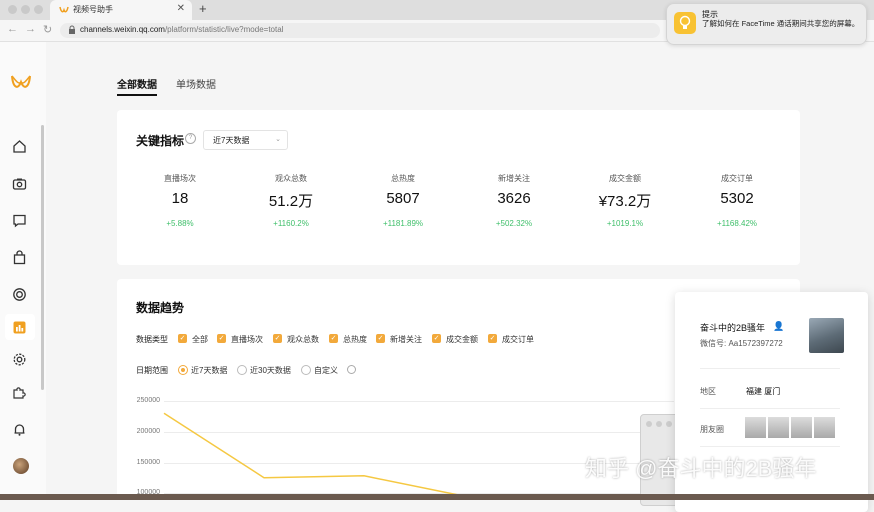 The width and height of the screenshot is (874, 512). What do you see at coordinates (737, 198) in the screenshot?
I see `metric-value: 5302` at bounding box center [737, 198].